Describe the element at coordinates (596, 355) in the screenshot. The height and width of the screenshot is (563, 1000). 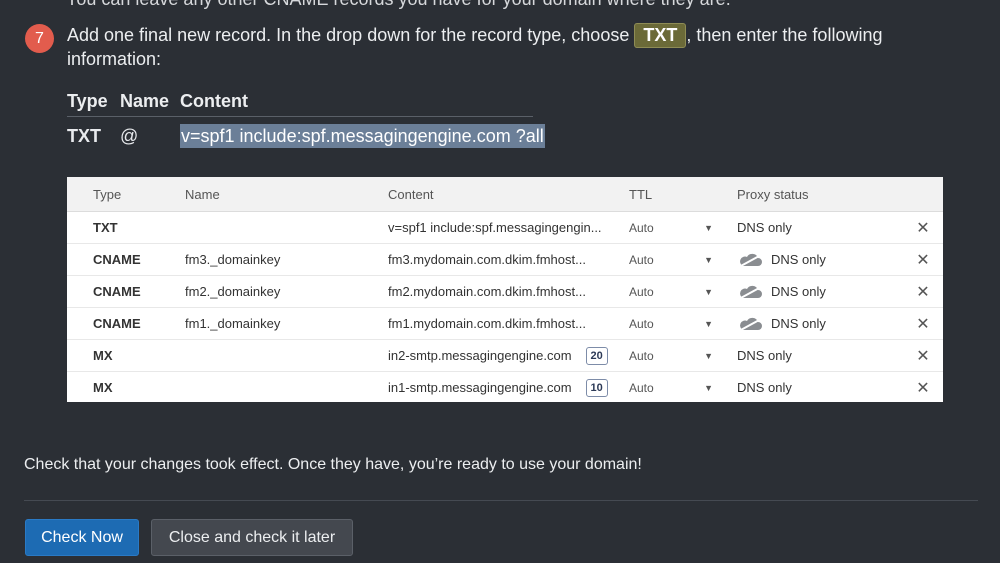
I see `mx-priority-badge: 20` at that location.